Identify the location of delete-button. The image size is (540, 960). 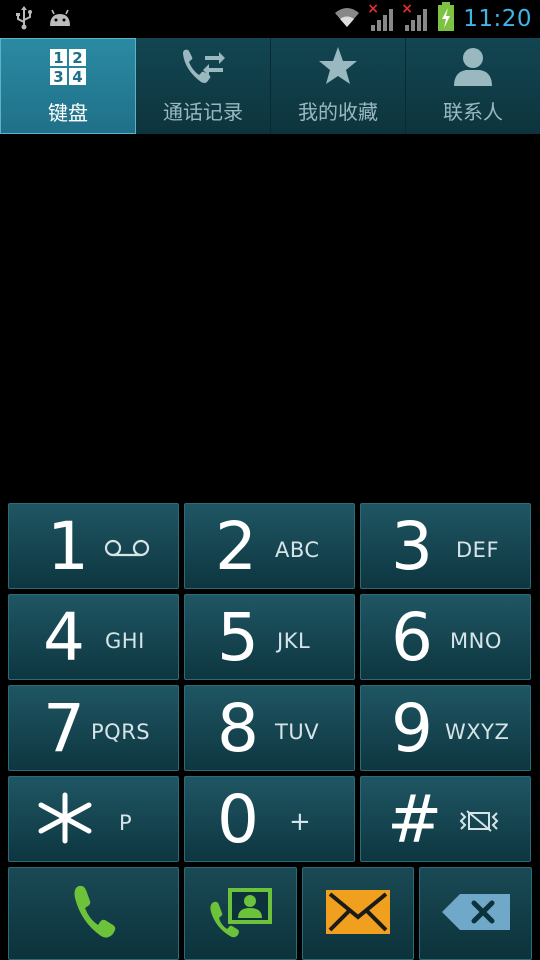
(475, 913).